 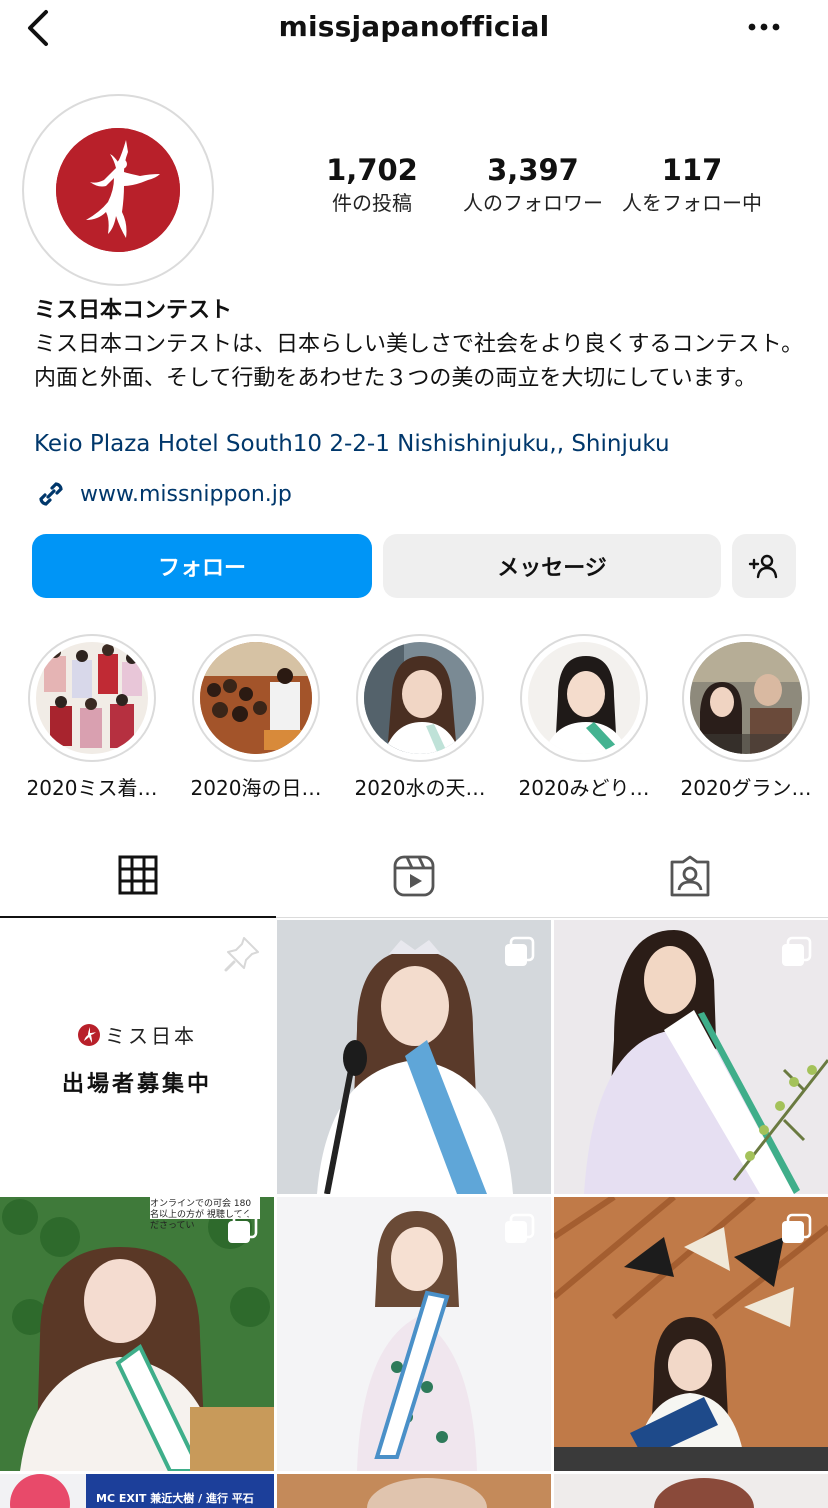 I want to click on profile-tabs, so click(x=414, y=876).